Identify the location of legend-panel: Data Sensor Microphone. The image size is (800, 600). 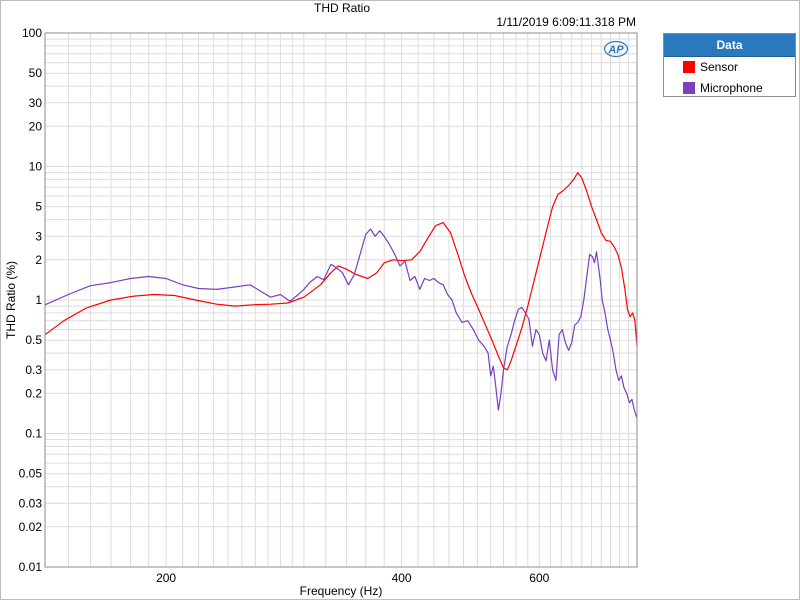
(729, 65).